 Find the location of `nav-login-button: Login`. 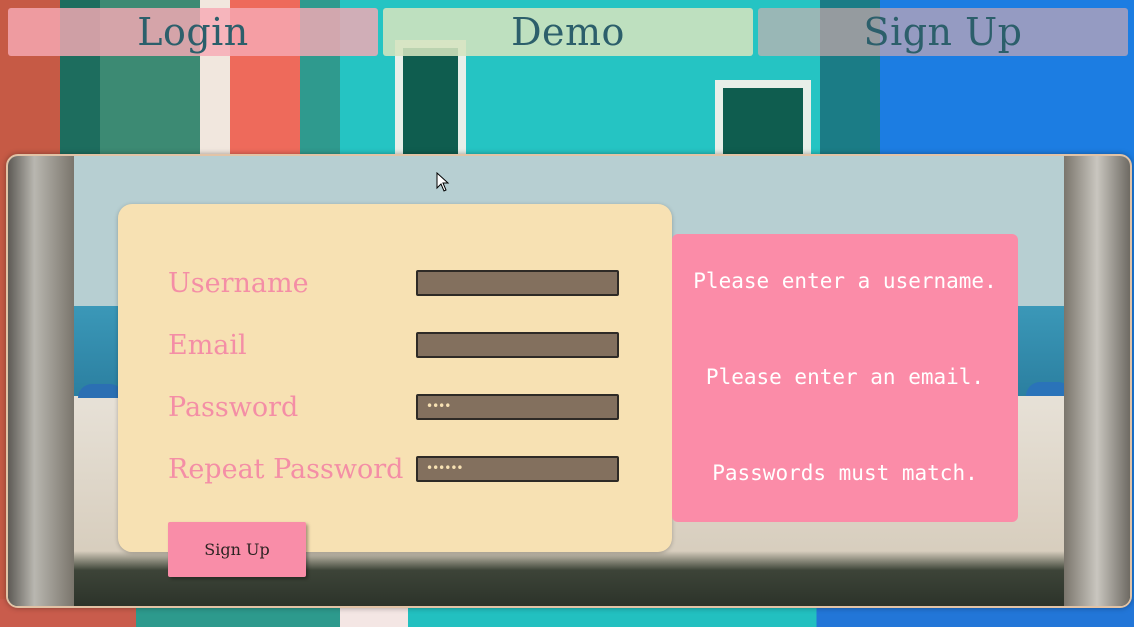

nav-login-button: Login is located at coordinates (193, 32).